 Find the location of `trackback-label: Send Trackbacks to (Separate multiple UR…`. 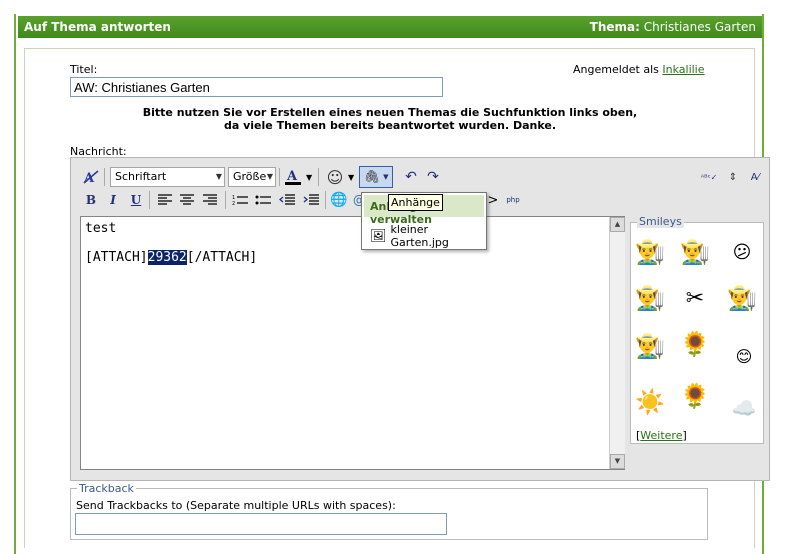

trackback-label: Send Trackbacks to (Separate multiple UR… is located at coordinates (236, 505).